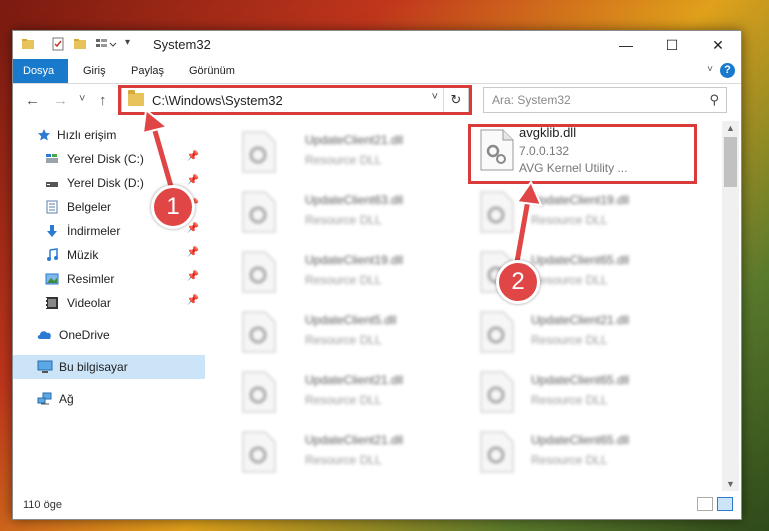  Describe the element at coordinates (725, 504) in the screenshot. I see `tiles-view-icon` at that location.